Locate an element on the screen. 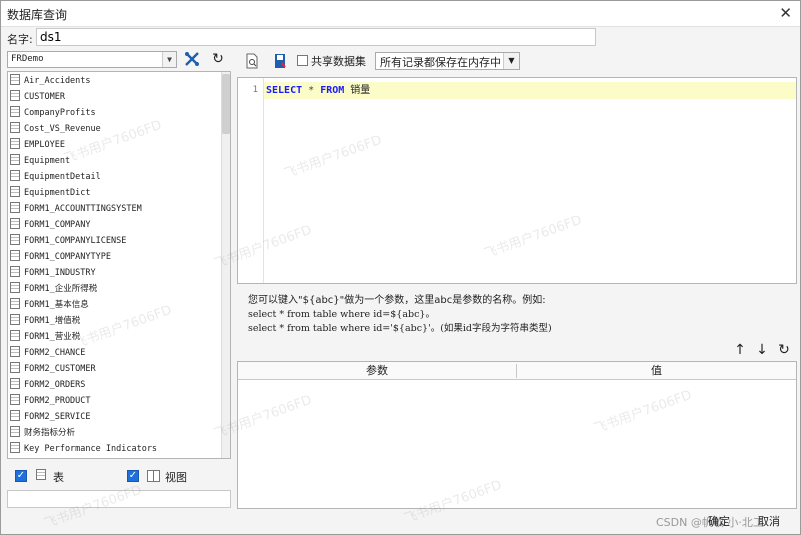  column-header-param: 参数 is located at coordinates (377, 371).